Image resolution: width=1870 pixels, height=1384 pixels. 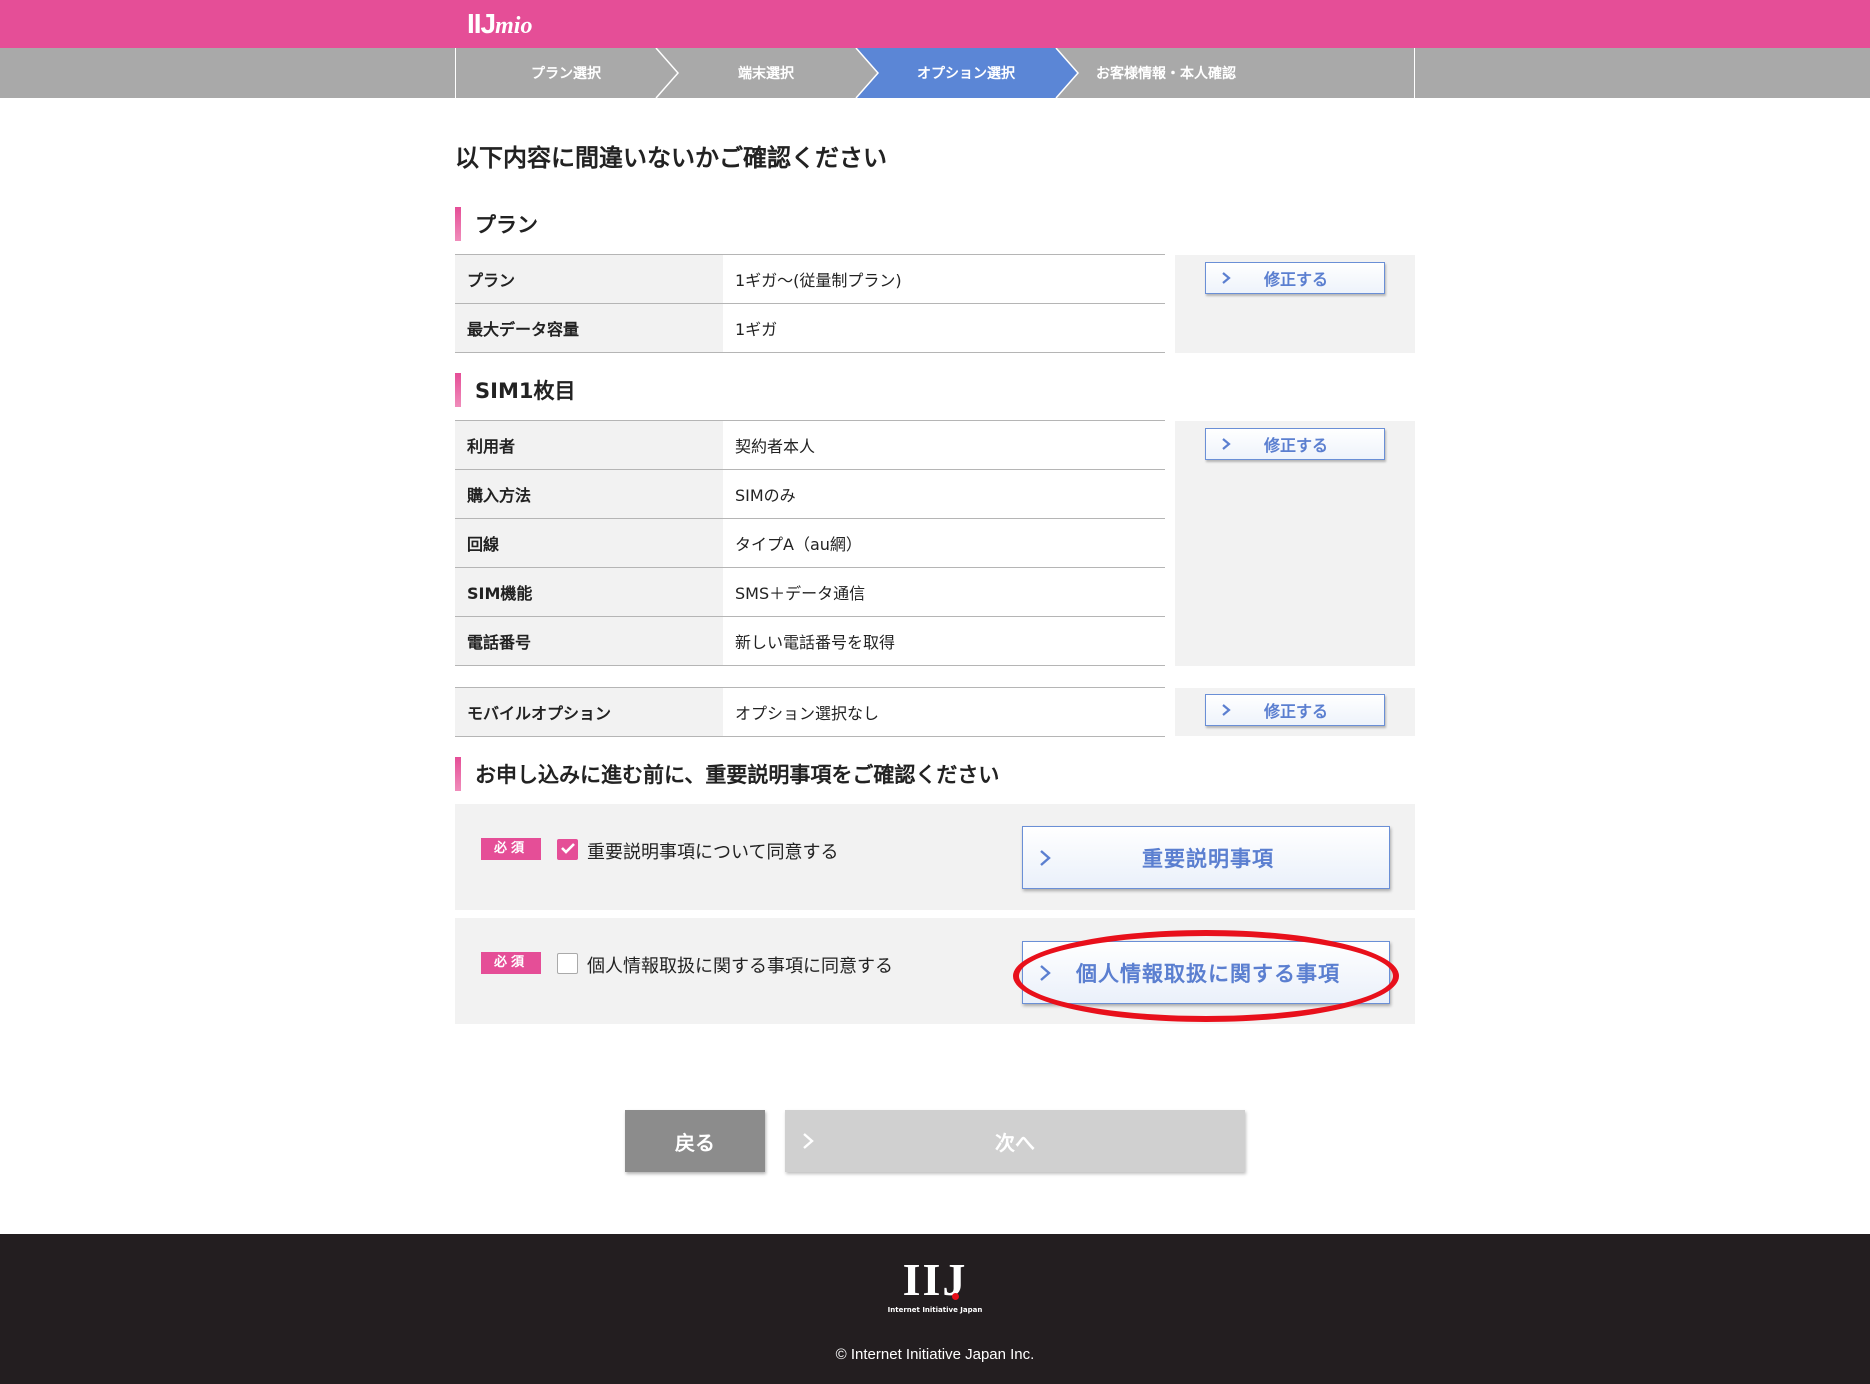 What do you see at coordinates (1206, 972) in the screenshot?
I see `personal-info-handling-button: 個人情報取扱に関する事項` at bounding box center [1206, 972].